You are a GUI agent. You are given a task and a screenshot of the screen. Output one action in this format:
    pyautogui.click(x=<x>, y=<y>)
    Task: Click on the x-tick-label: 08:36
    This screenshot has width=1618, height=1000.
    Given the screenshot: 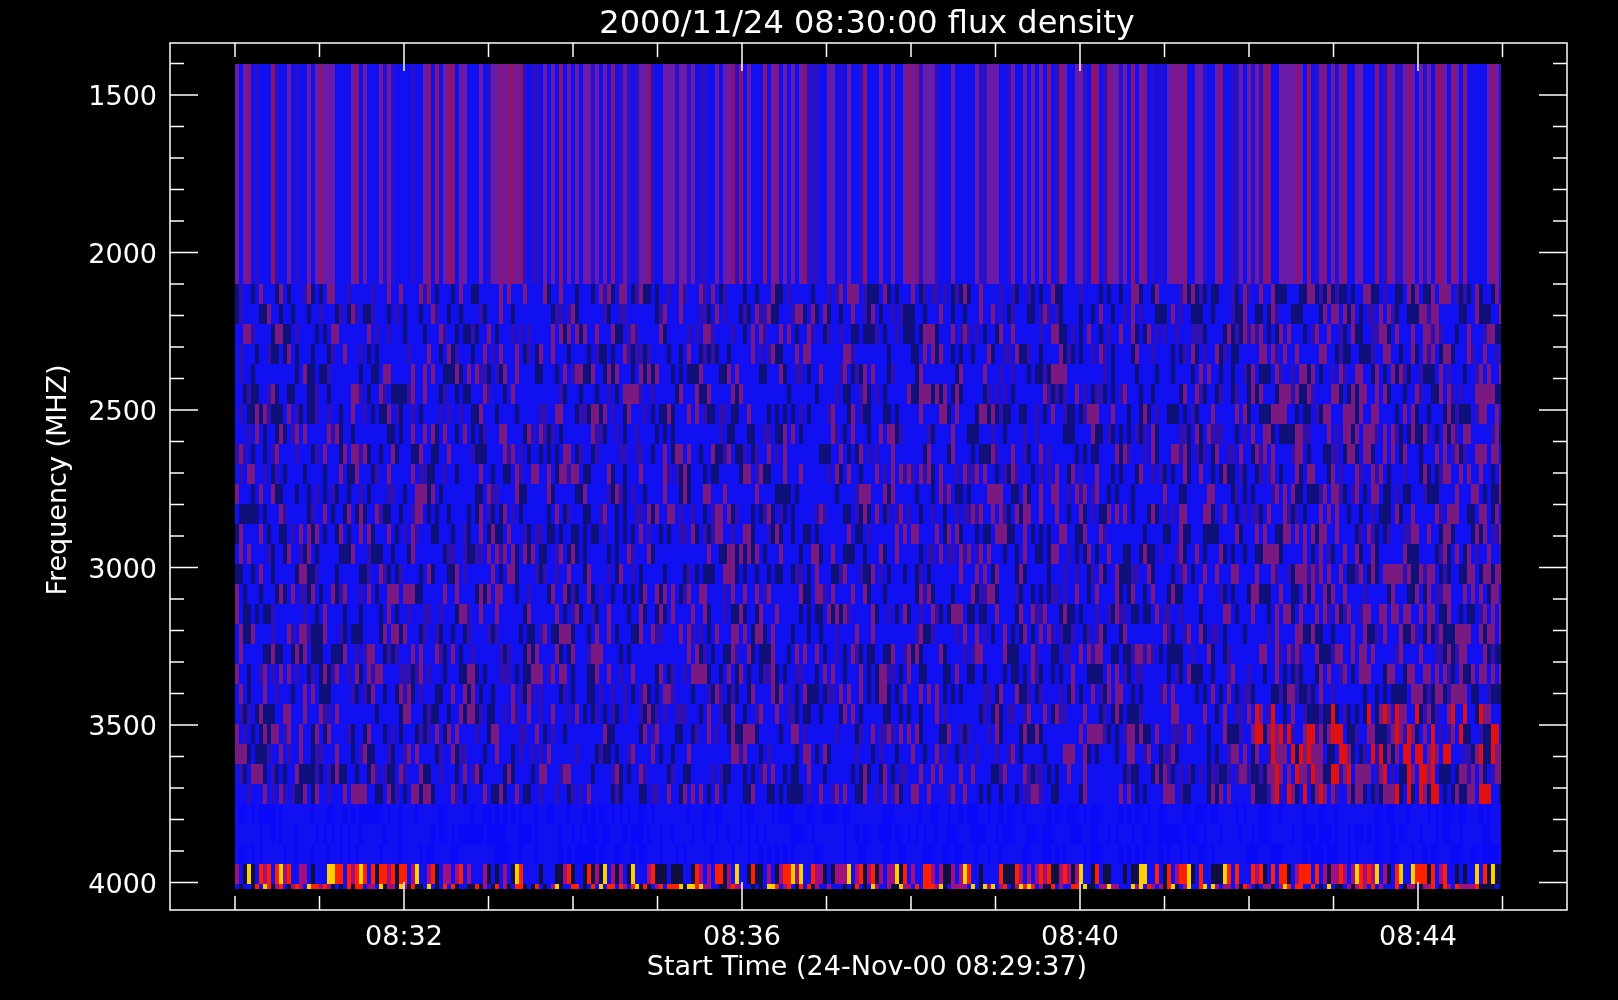 What is the action you would take?
    pyautogui.click(x=742, y=935)
    